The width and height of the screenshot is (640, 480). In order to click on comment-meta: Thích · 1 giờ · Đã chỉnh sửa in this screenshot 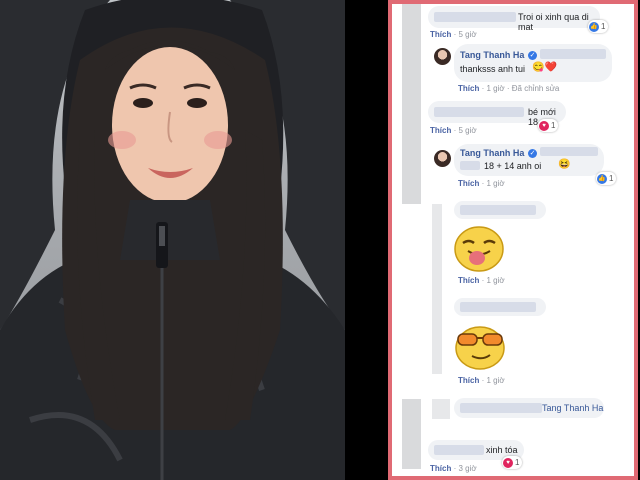, I will do `click(509, 88)`.